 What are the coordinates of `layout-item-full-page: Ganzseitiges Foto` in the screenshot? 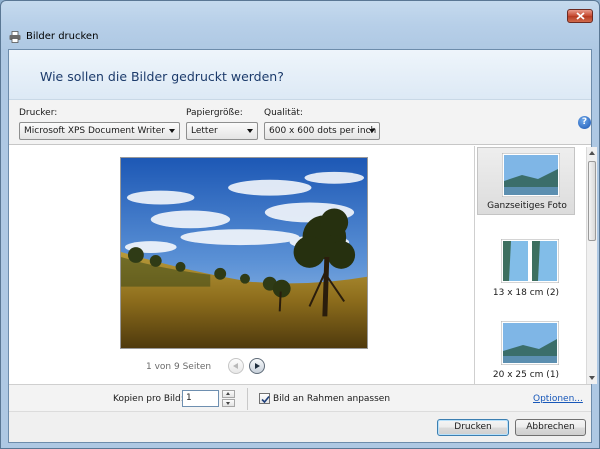 It's located at (526, 181).